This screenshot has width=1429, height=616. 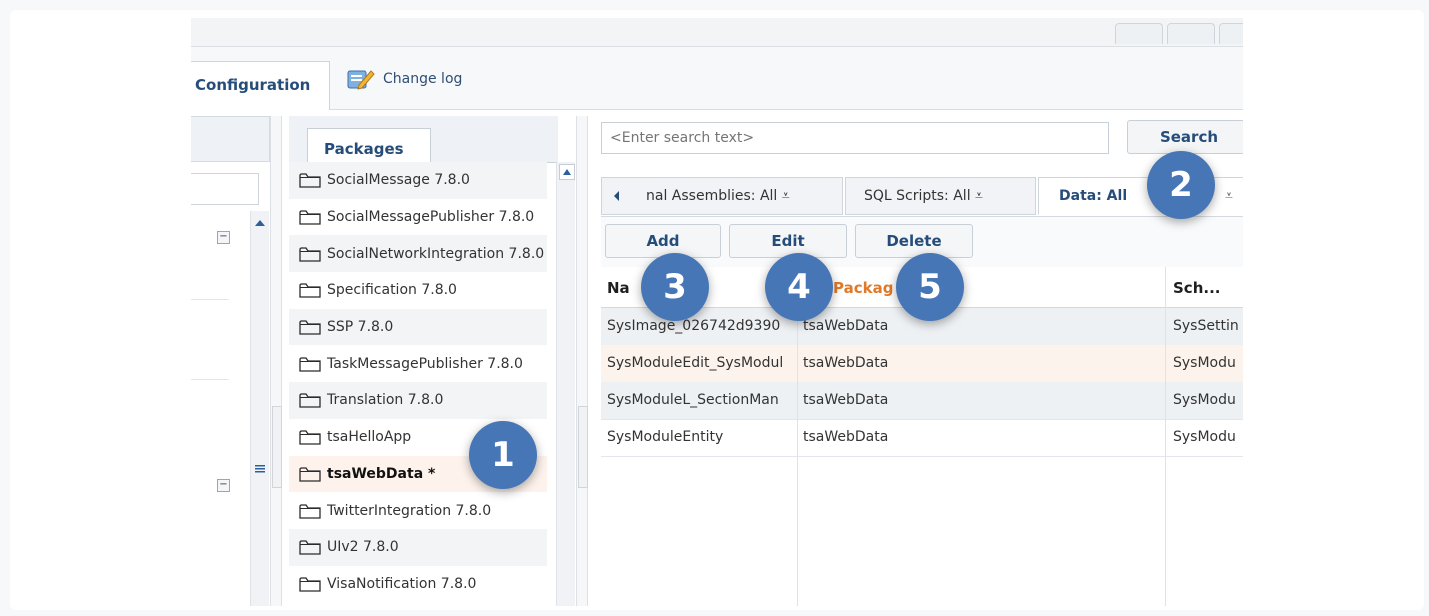 What do you see at coordinates (922, 438) in the screenshot?
I see `table-row: SysModuleEntity tsaWebData SysModu` at bounding box center [922, 438].